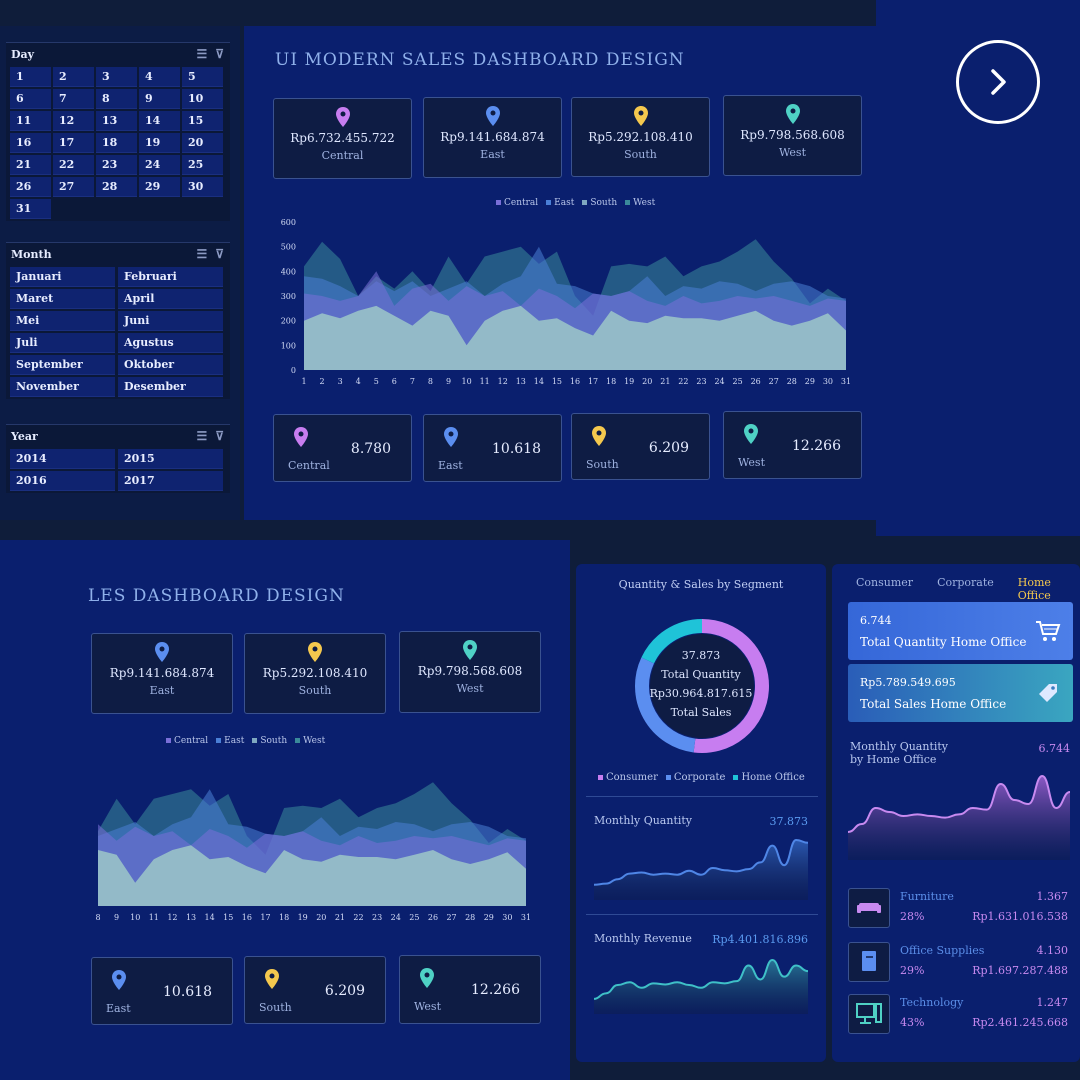  Describe the element at coordinates (116, 99) in the screenshot. I see `day-item-8: 8` at that location.